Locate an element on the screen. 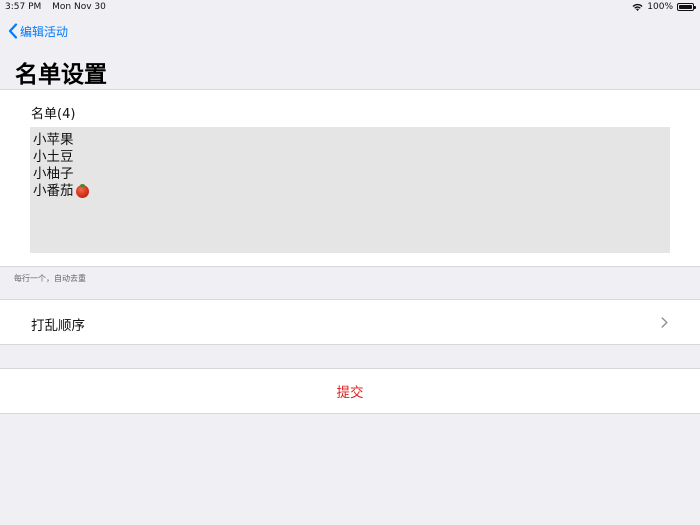  shuffle-order-label: 打乱顺序 is located at coordinates (58, 326).